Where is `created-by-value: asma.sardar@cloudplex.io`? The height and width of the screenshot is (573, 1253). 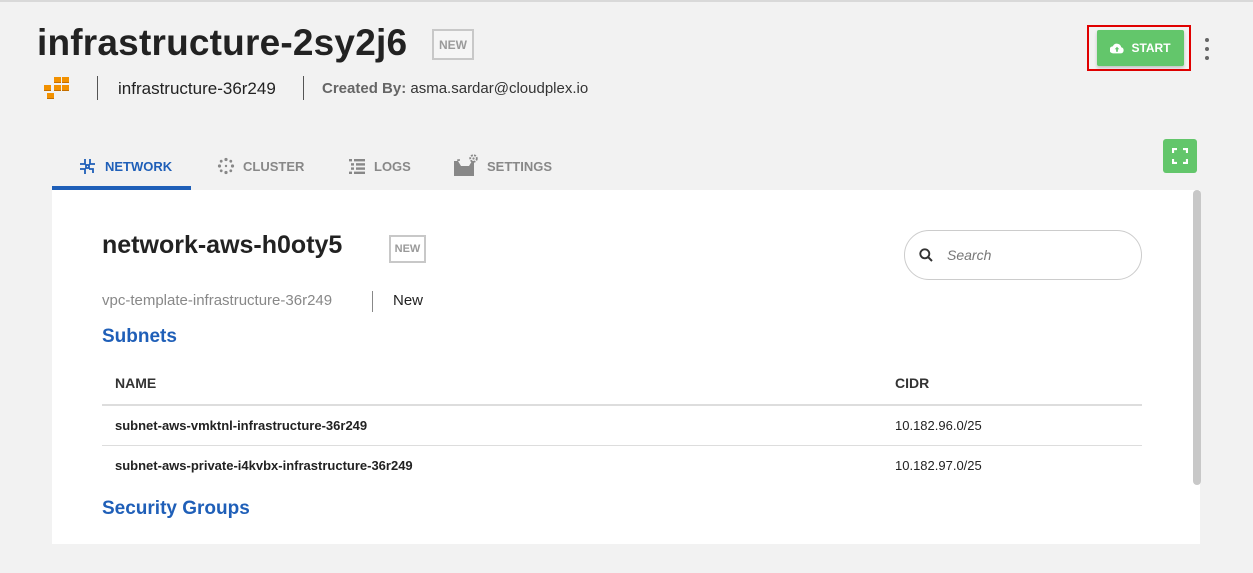
created-by-value: asma.sardar@cloudplex.io is located at coordinates (499, 88).